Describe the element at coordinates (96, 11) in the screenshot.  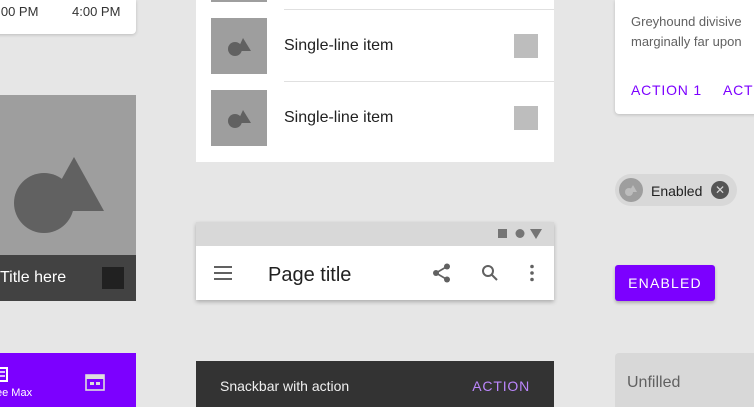
I see `end-time: 4:00 PM` at that location.